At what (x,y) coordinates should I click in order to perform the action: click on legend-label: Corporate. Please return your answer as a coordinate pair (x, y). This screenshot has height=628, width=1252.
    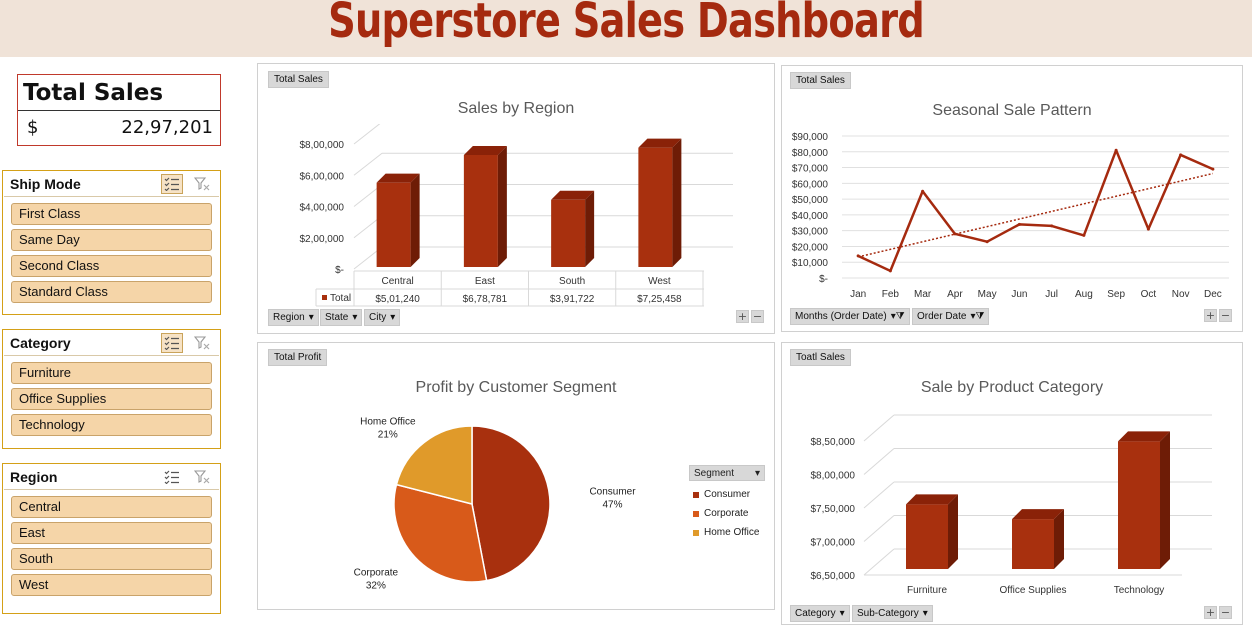
    Looking at the image, I should click on (726, 513).